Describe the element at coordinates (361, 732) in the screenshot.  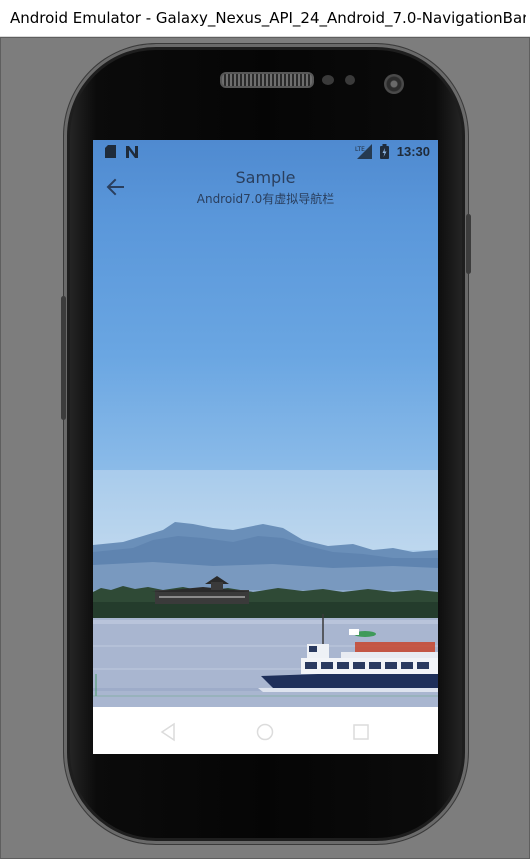
I see `recents-square-icon` at that location.